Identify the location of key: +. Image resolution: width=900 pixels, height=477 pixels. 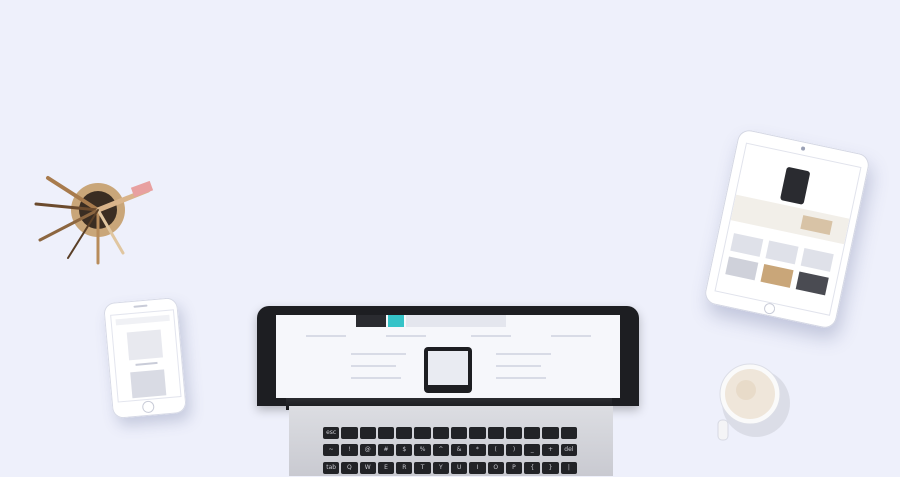
(550, 450).